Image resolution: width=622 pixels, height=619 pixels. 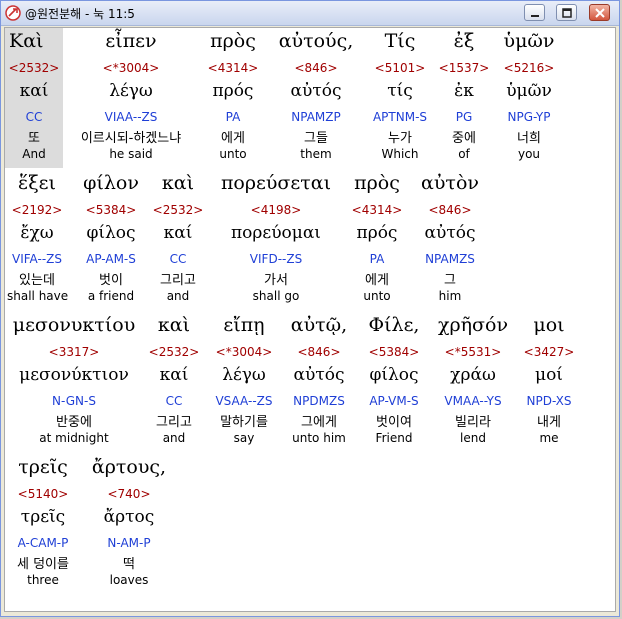 I want to click on greek-word: μοι, so click(x=549, y=325).